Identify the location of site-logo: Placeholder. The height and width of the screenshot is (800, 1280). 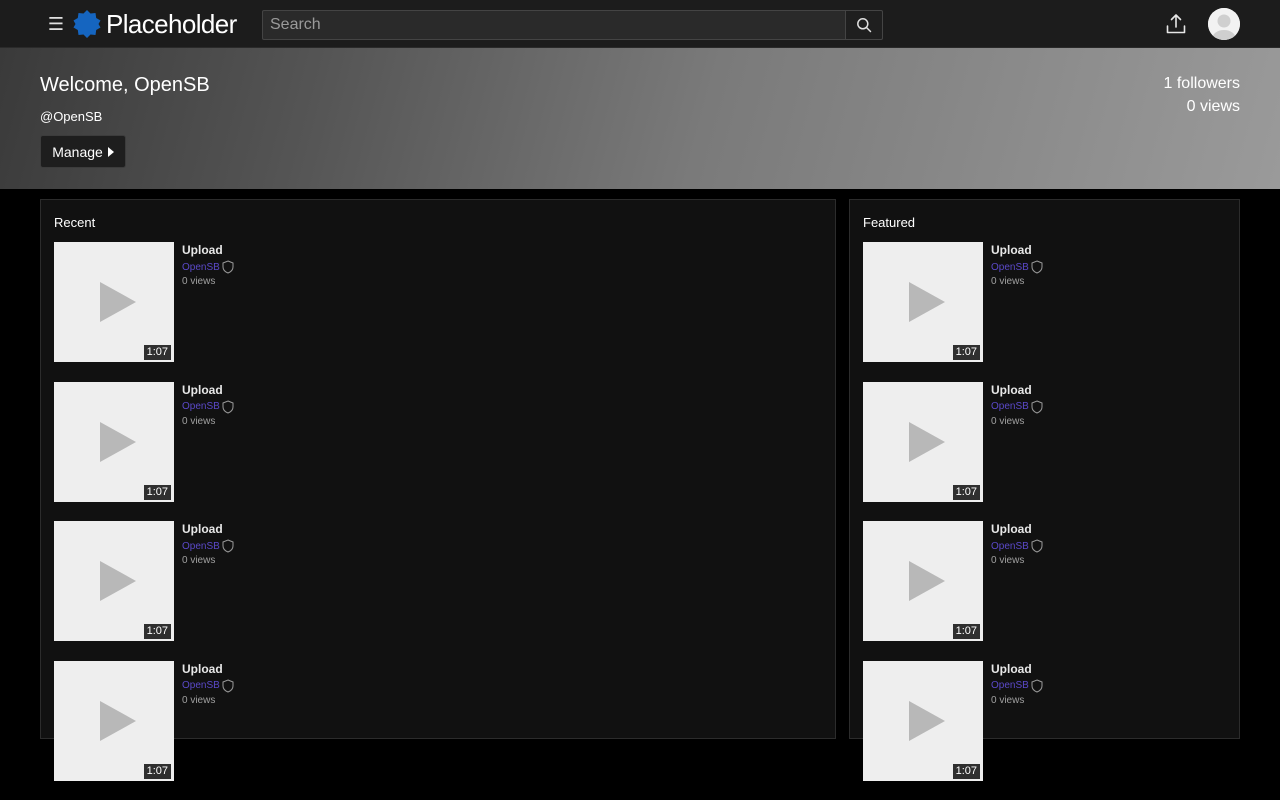
(154, 24).